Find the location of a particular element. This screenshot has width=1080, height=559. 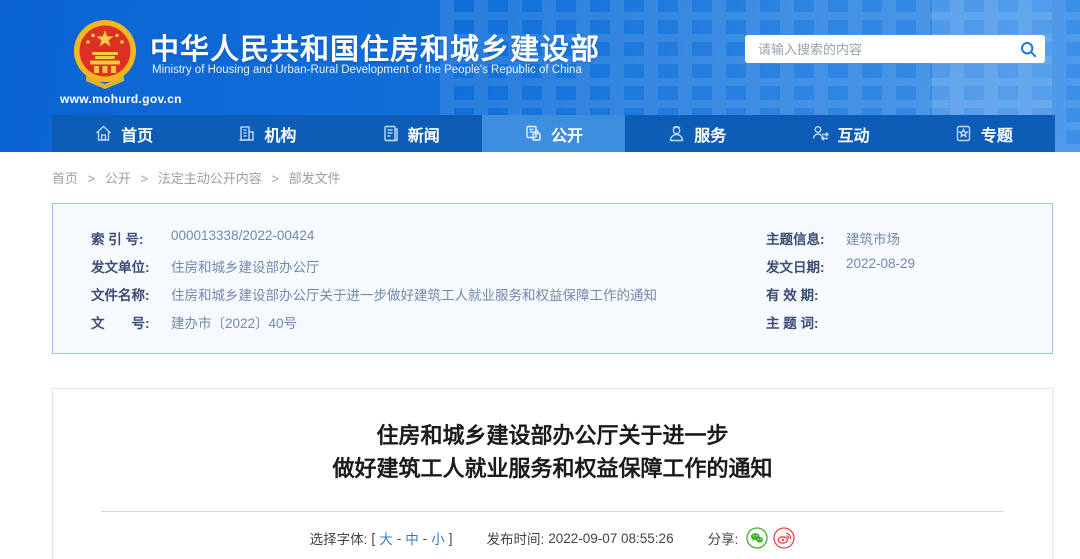

site-url: www.mohurd.gov.cn is located at coordinates (121, 99).